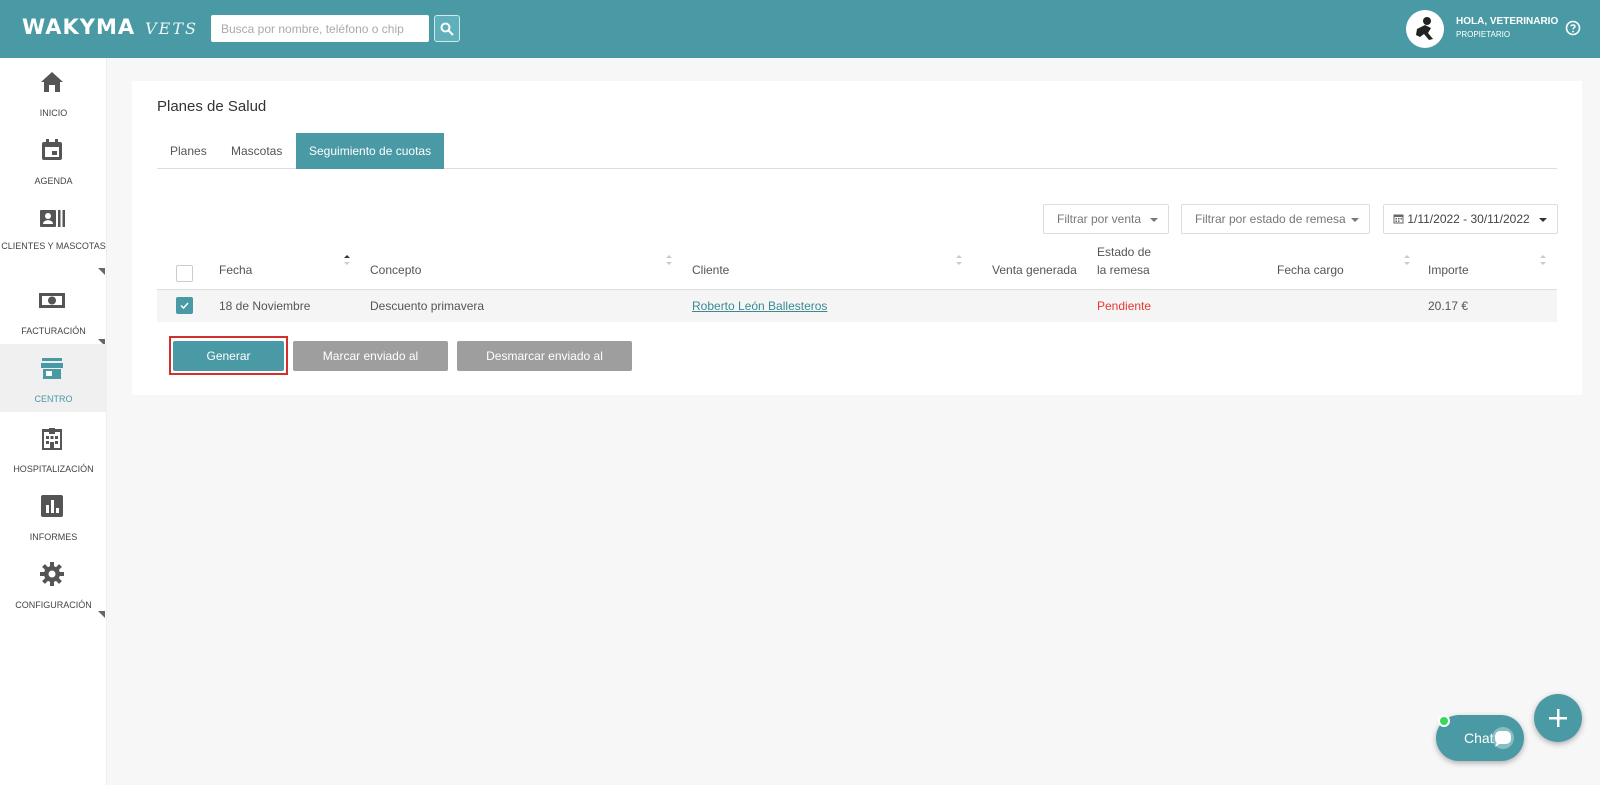 The width and height of the screenshot is (1600, 785). I want to click on sidebar-item-centro: CENTRO, so click(53, 378).